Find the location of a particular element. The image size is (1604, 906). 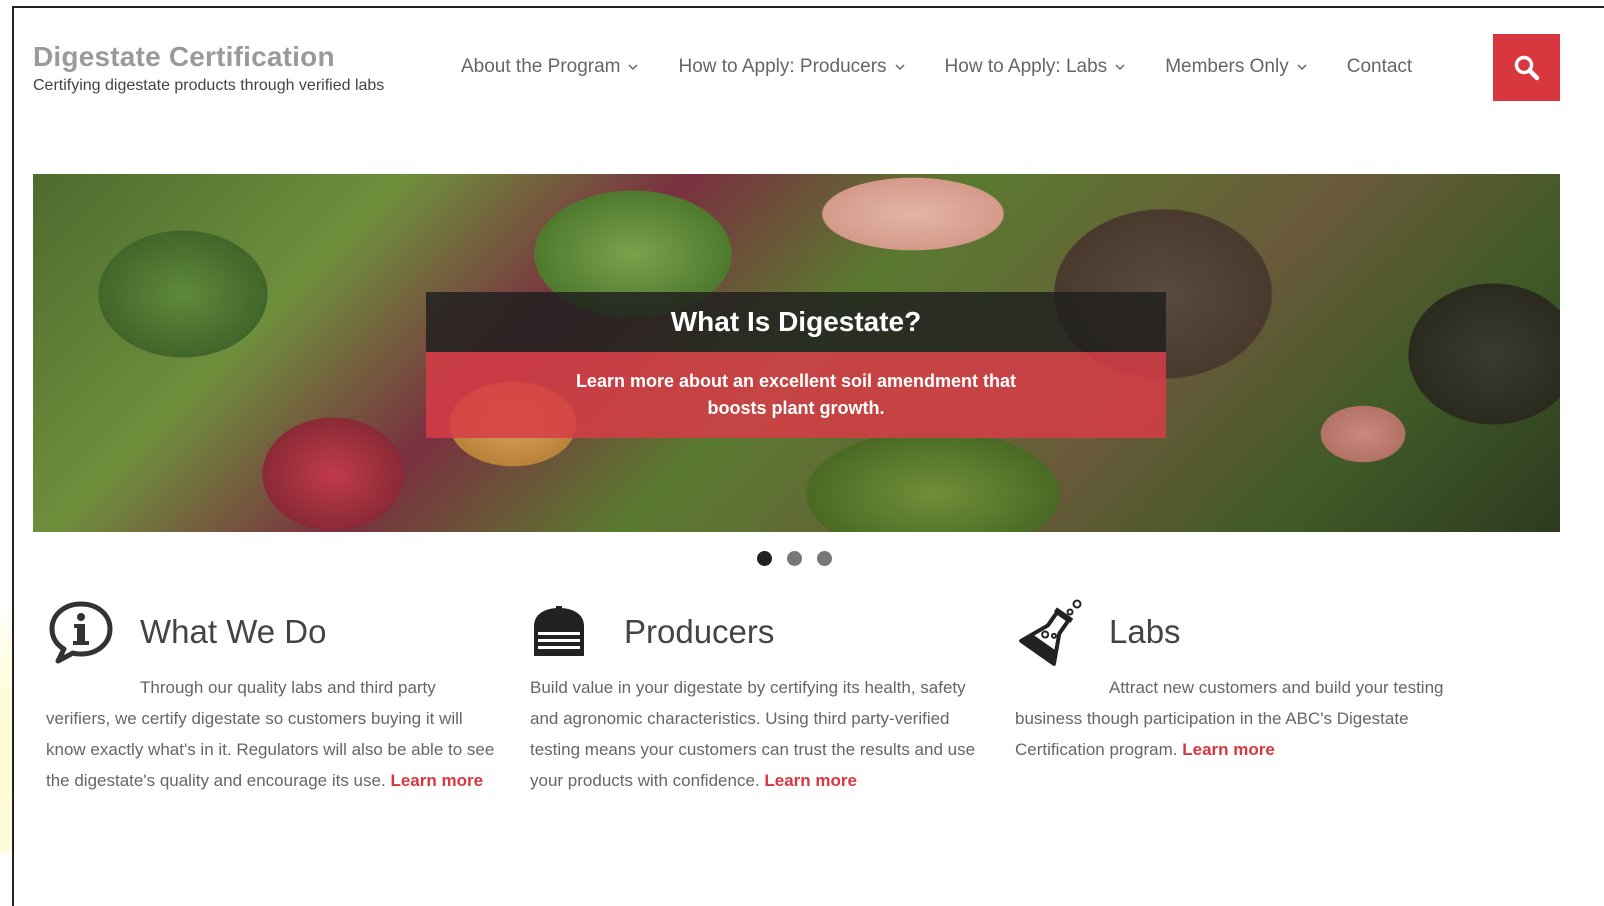

nav-item-label: Contact is located at coordinates (1379, 66).